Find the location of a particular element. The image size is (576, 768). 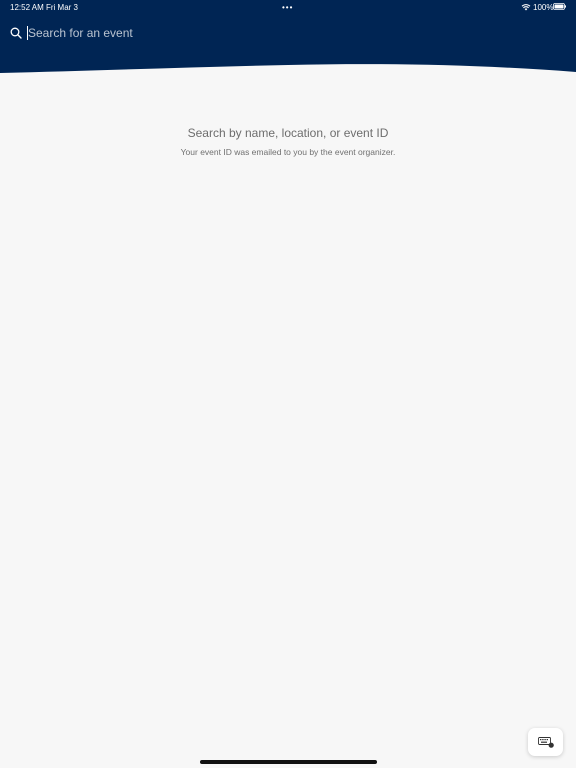

keyboard-icon is located at coordinates (546, 742).